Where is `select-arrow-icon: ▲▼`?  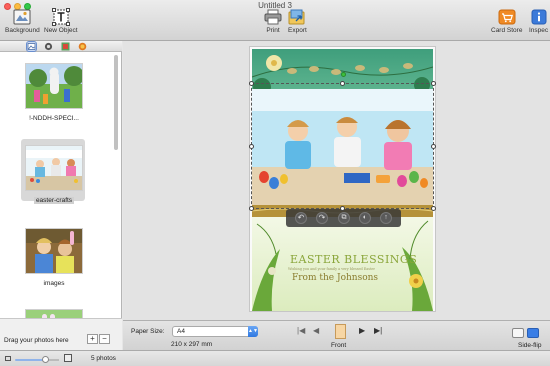 select-arrow-icon: ▲▼ is located at coordinates (253, 331).